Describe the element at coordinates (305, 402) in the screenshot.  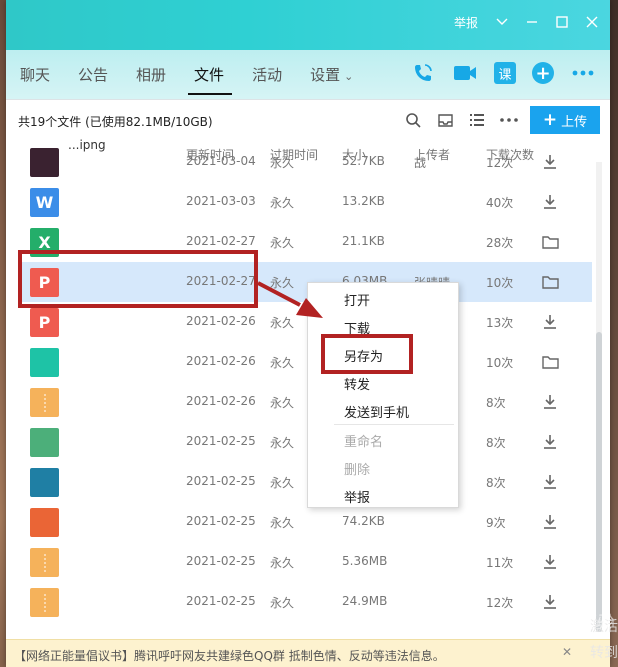
I see `table-row: 2021-02-26 永久 8次` at that location.